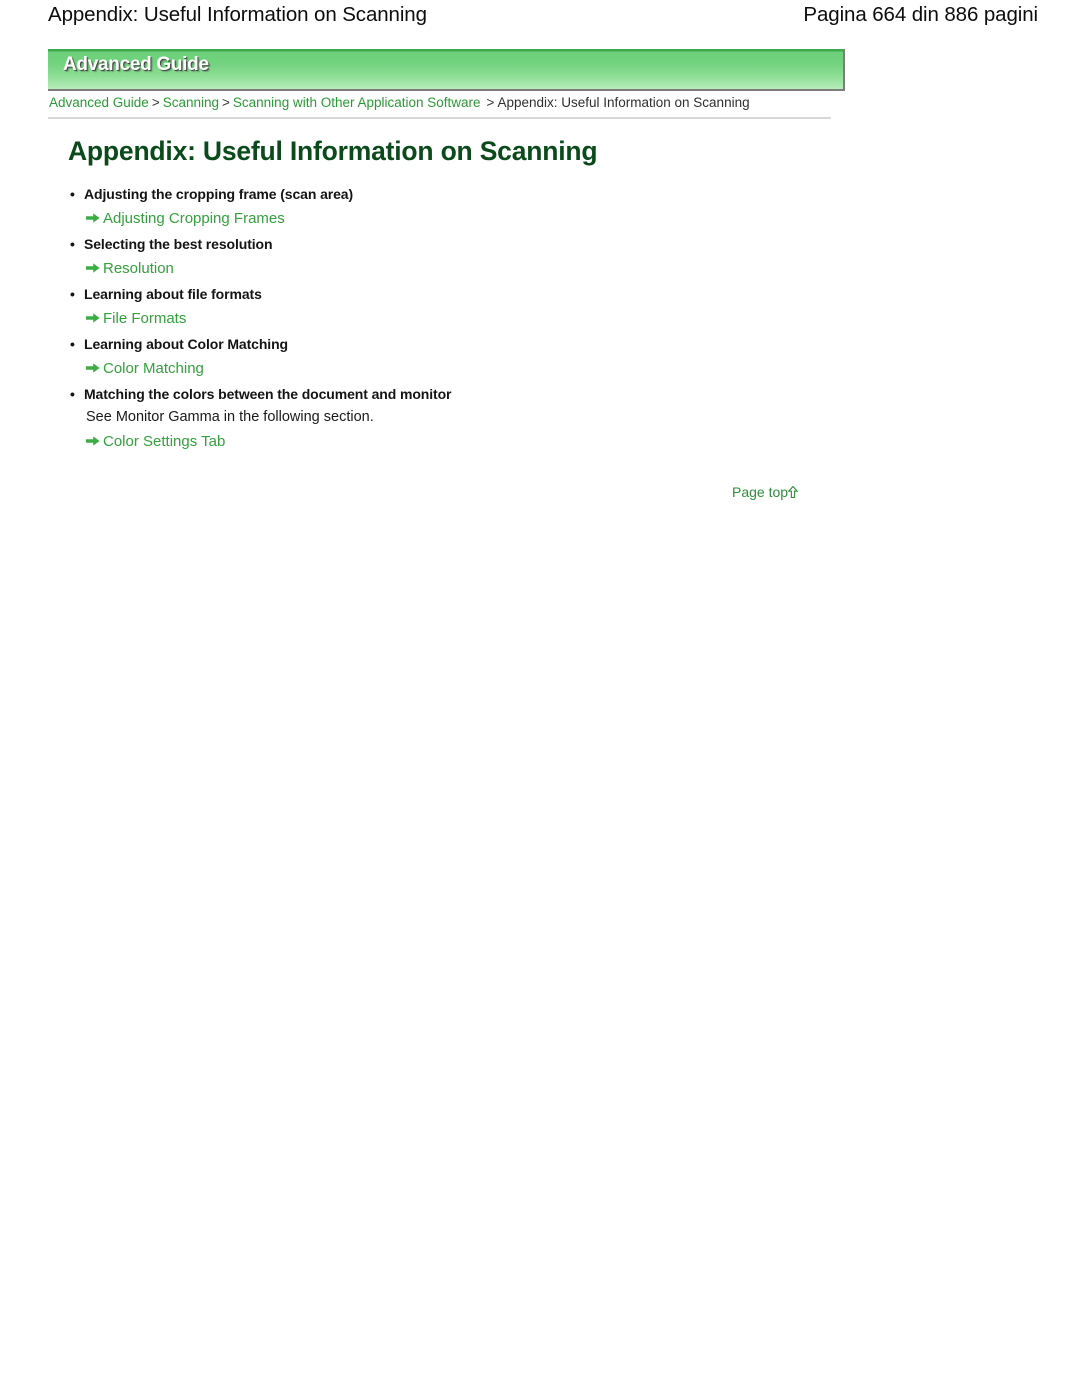 This screenshot has height=1397, width=1080. Describe the element at coordinates (446, 70) in the screenshot. I see `advanced-guide-banner: Advanced Guide` at that location.